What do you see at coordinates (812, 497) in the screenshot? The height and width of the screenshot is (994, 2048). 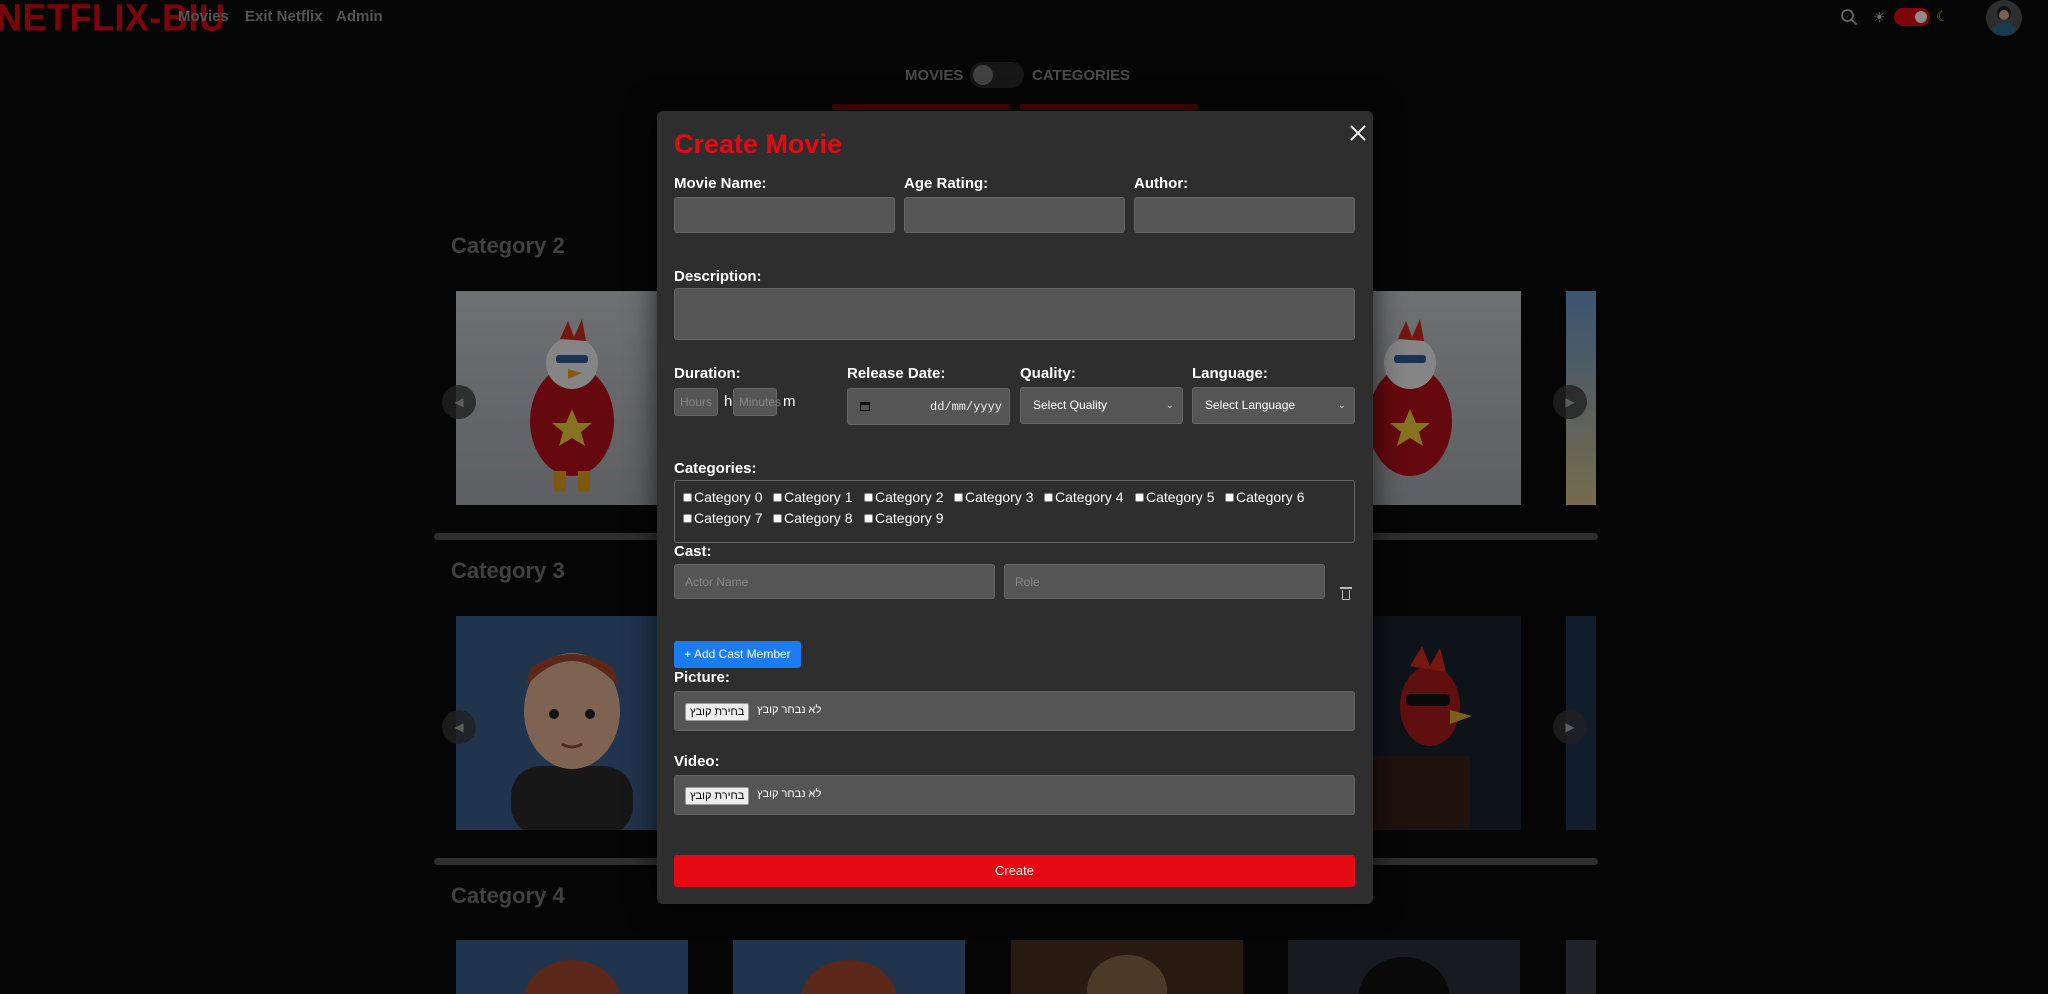 I see `category-checkbox: Category 1` at bounding box center [812, 497].